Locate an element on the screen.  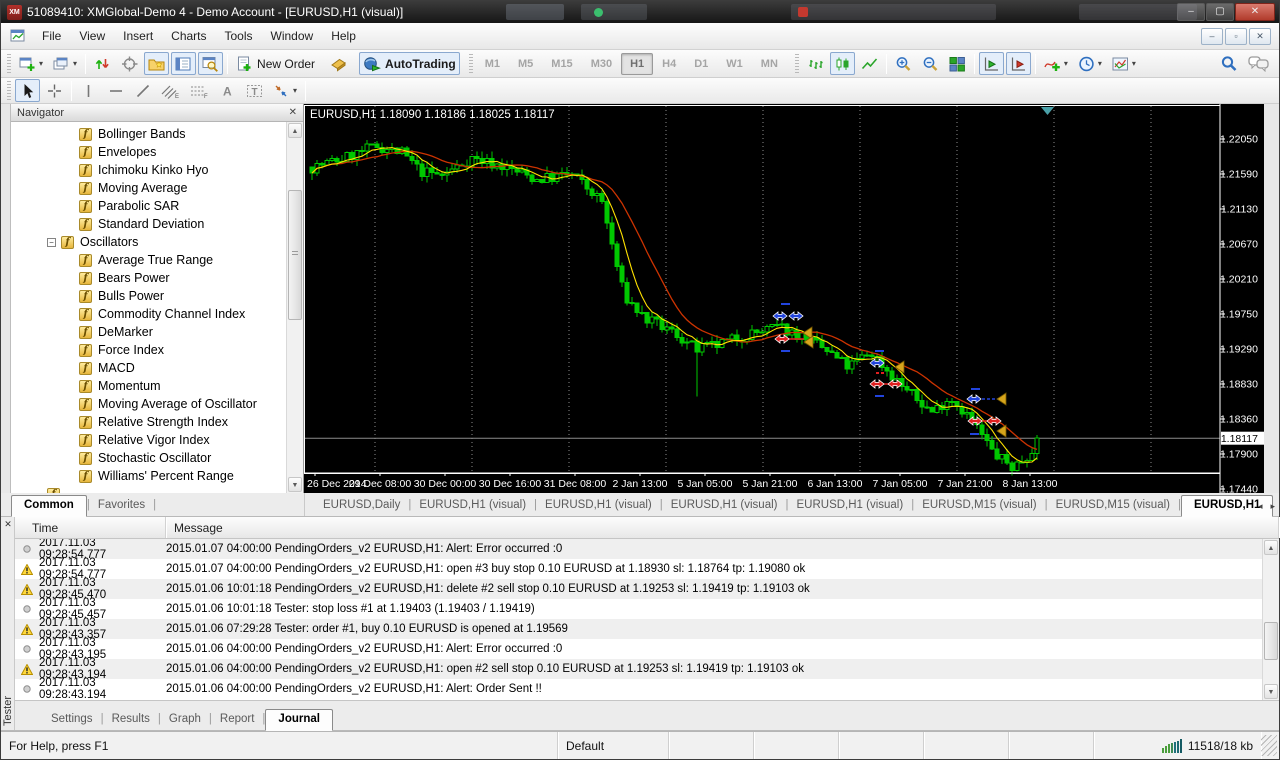
timeframe-m5: M5 is located at coordinates (525, 64).